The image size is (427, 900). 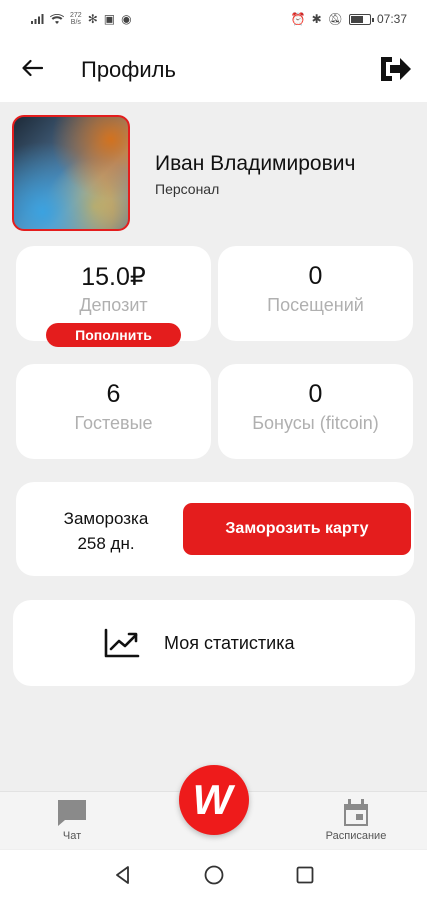 I want to click on logout-icon, so click(x=396, y=69).